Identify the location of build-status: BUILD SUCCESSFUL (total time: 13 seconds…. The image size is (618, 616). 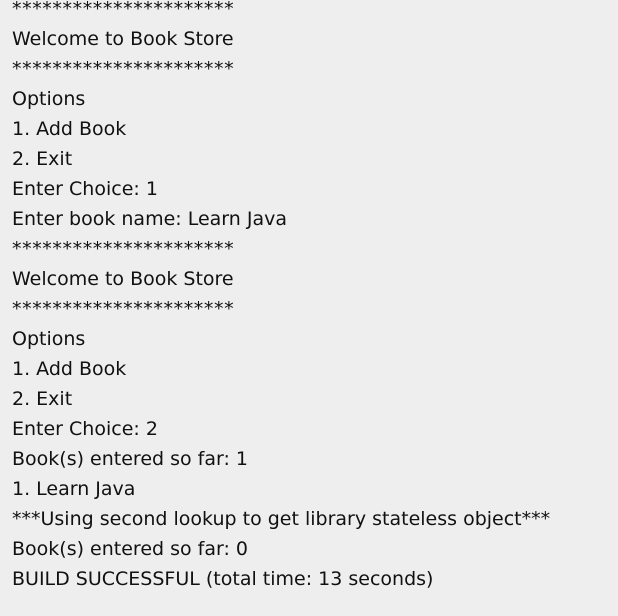
(223, 579).